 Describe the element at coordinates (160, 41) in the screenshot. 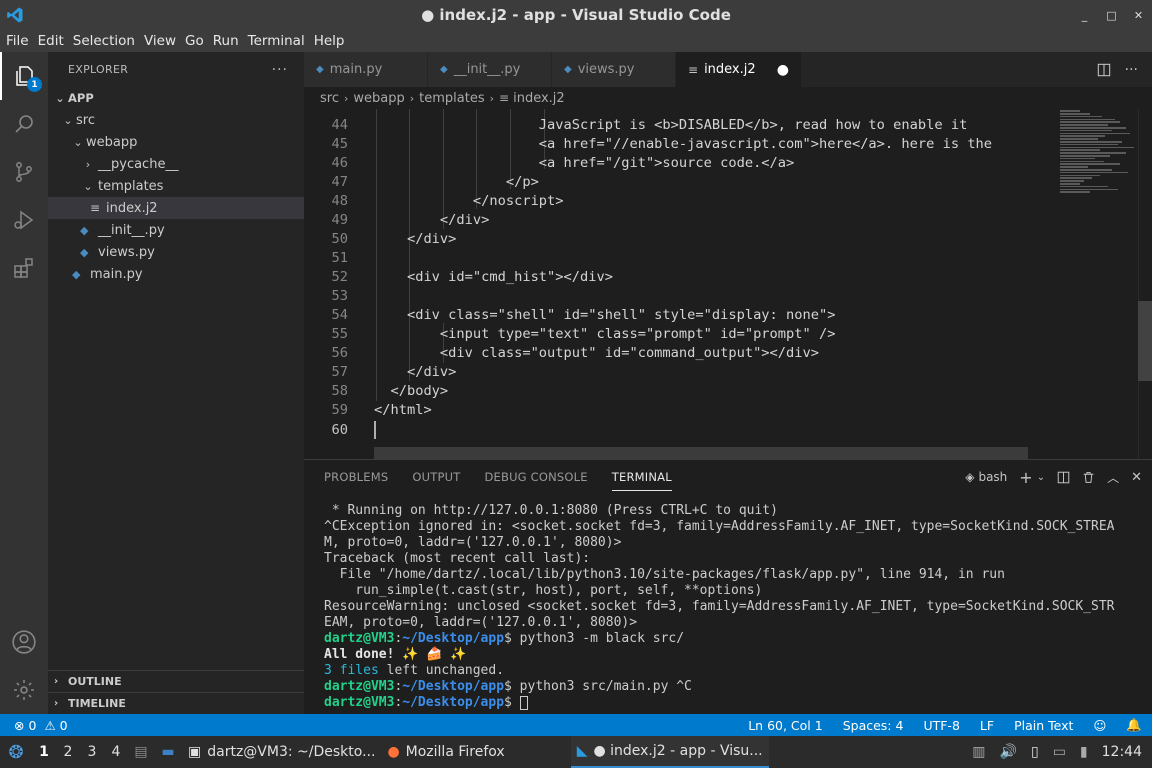

I see `menu-view: View` at that location.